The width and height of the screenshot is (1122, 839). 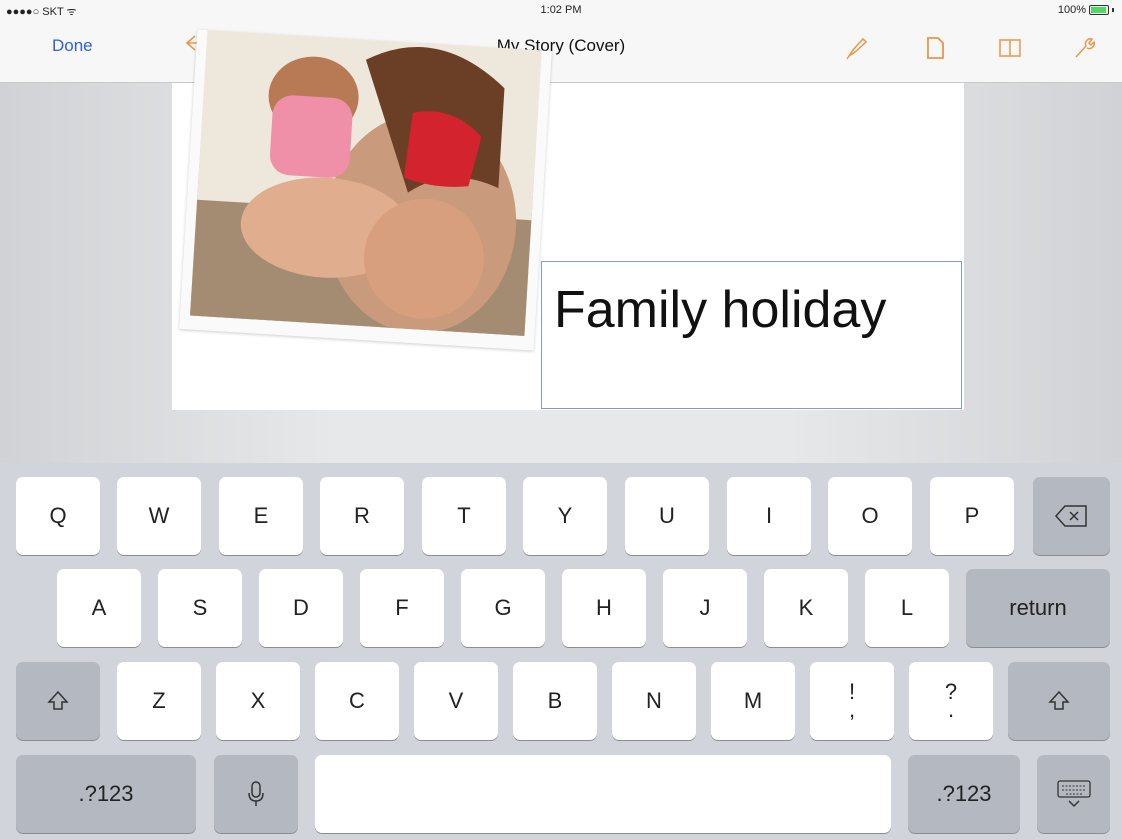 What do you see at coordinates (720, 310) in the screenshot?
I see `cover-title-text: Family holiday` at bounding box center [720, 310].